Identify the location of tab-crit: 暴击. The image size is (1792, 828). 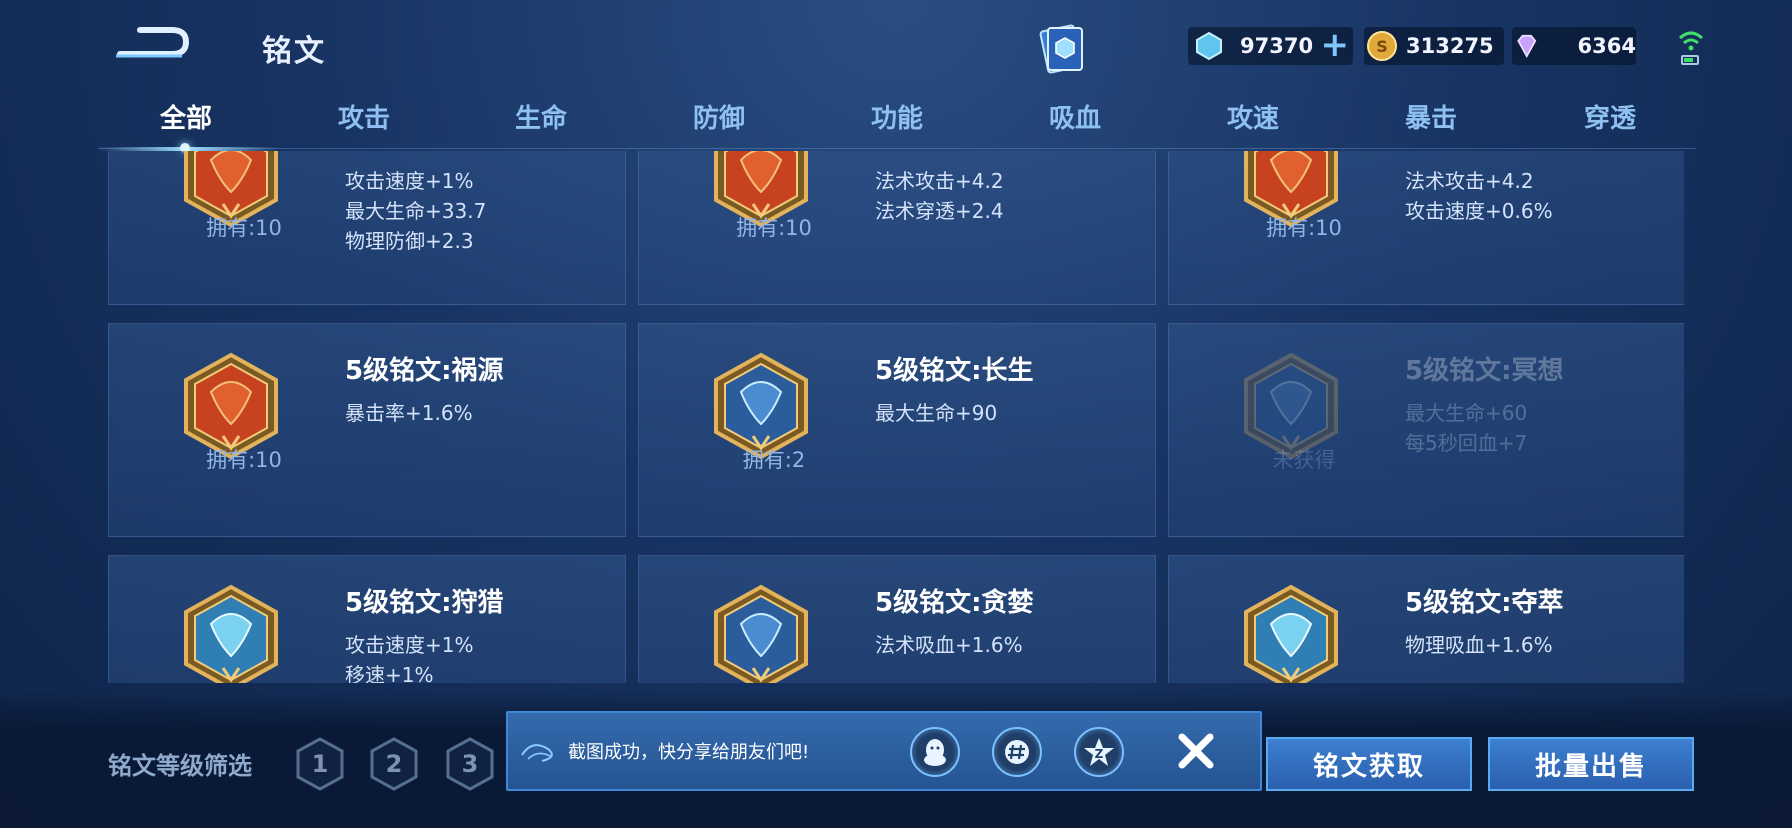
(1431, 116).